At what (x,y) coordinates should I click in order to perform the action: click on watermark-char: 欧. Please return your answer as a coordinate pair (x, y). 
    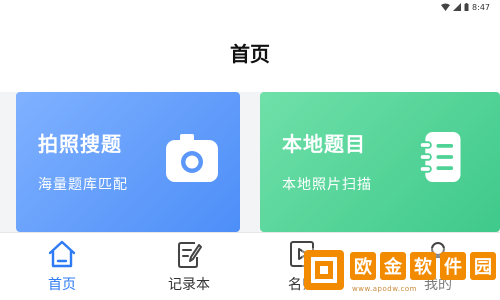
    Looking at the image, I should click on (363, 266).